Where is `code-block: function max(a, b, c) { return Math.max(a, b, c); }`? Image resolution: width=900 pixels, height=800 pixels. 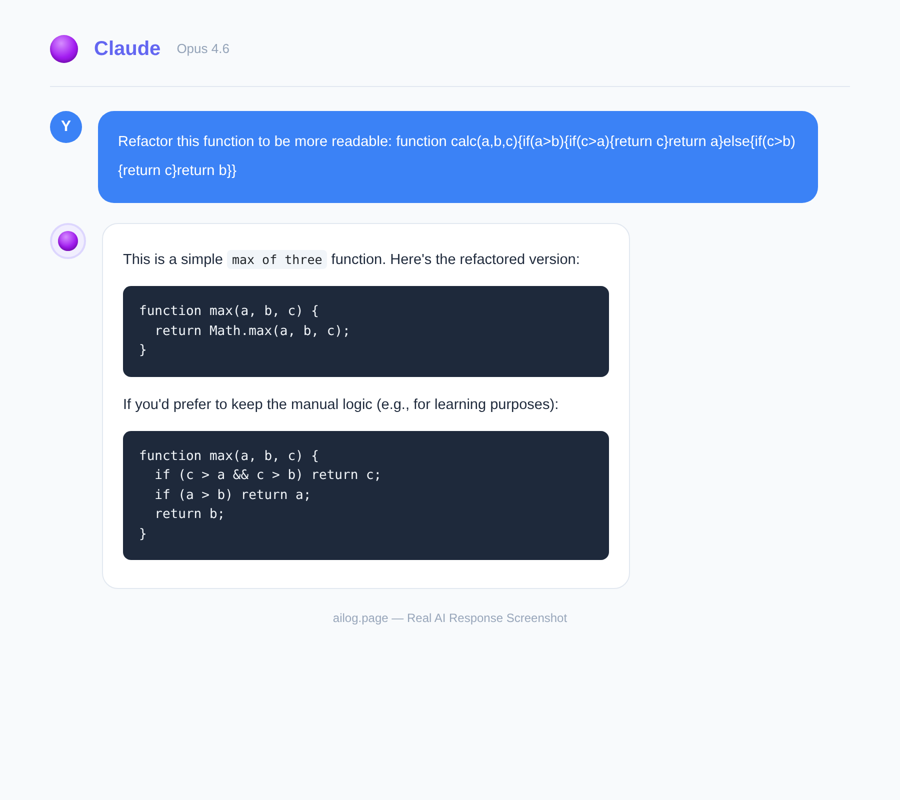
code-block: function max(a, b, c) { return Math.max(a, b, c); } is located at coordinates (366, 331).